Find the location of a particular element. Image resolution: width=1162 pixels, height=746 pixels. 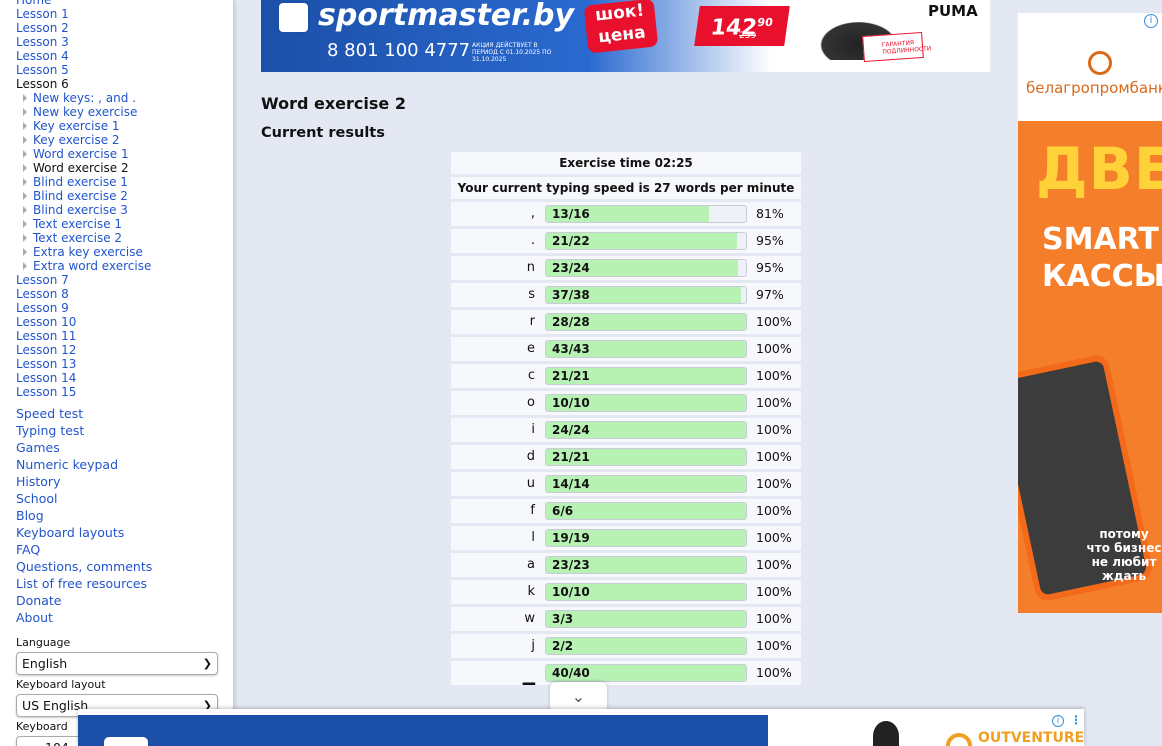

result-key: k is located at coordinates (531, 591).